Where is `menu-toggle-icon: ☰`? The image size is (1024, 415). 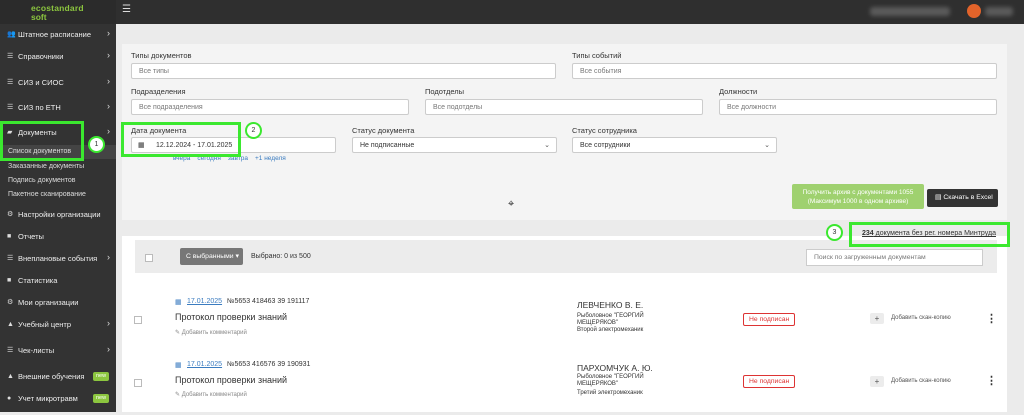 menu-toggle-icon: ☰ is located at coordinates (126, 10).